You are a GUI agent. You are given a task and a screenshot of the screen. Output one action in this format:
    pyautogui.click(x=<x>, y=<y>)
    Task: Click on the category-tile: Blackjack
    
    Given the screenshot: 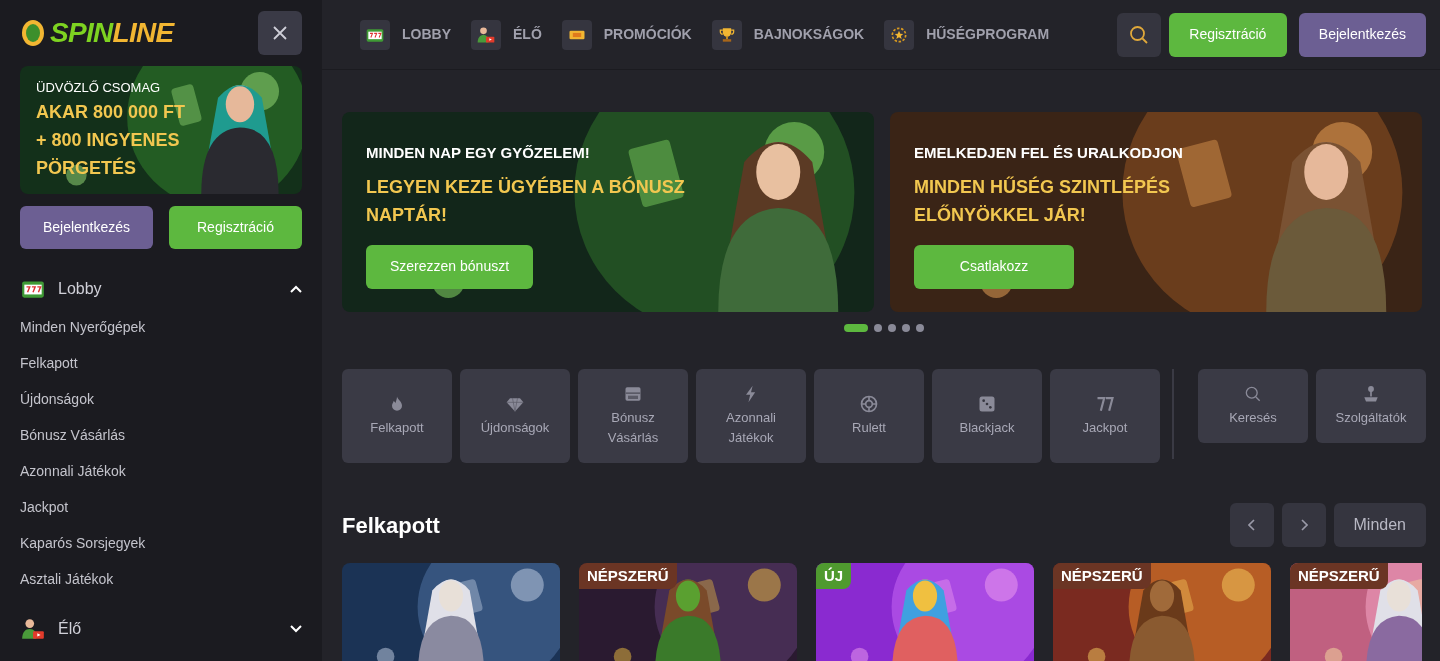 What is the action you would take?
    pyautogui.click(x=987, y=416)
    